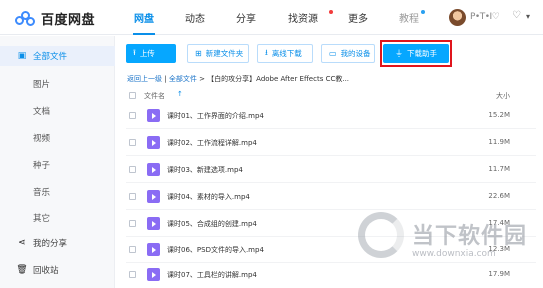 This screenshot has height=288, width=543. Describe the element at coordinates (499, 169) in the screenshot. I see `file-size: 11.7M` at that location.